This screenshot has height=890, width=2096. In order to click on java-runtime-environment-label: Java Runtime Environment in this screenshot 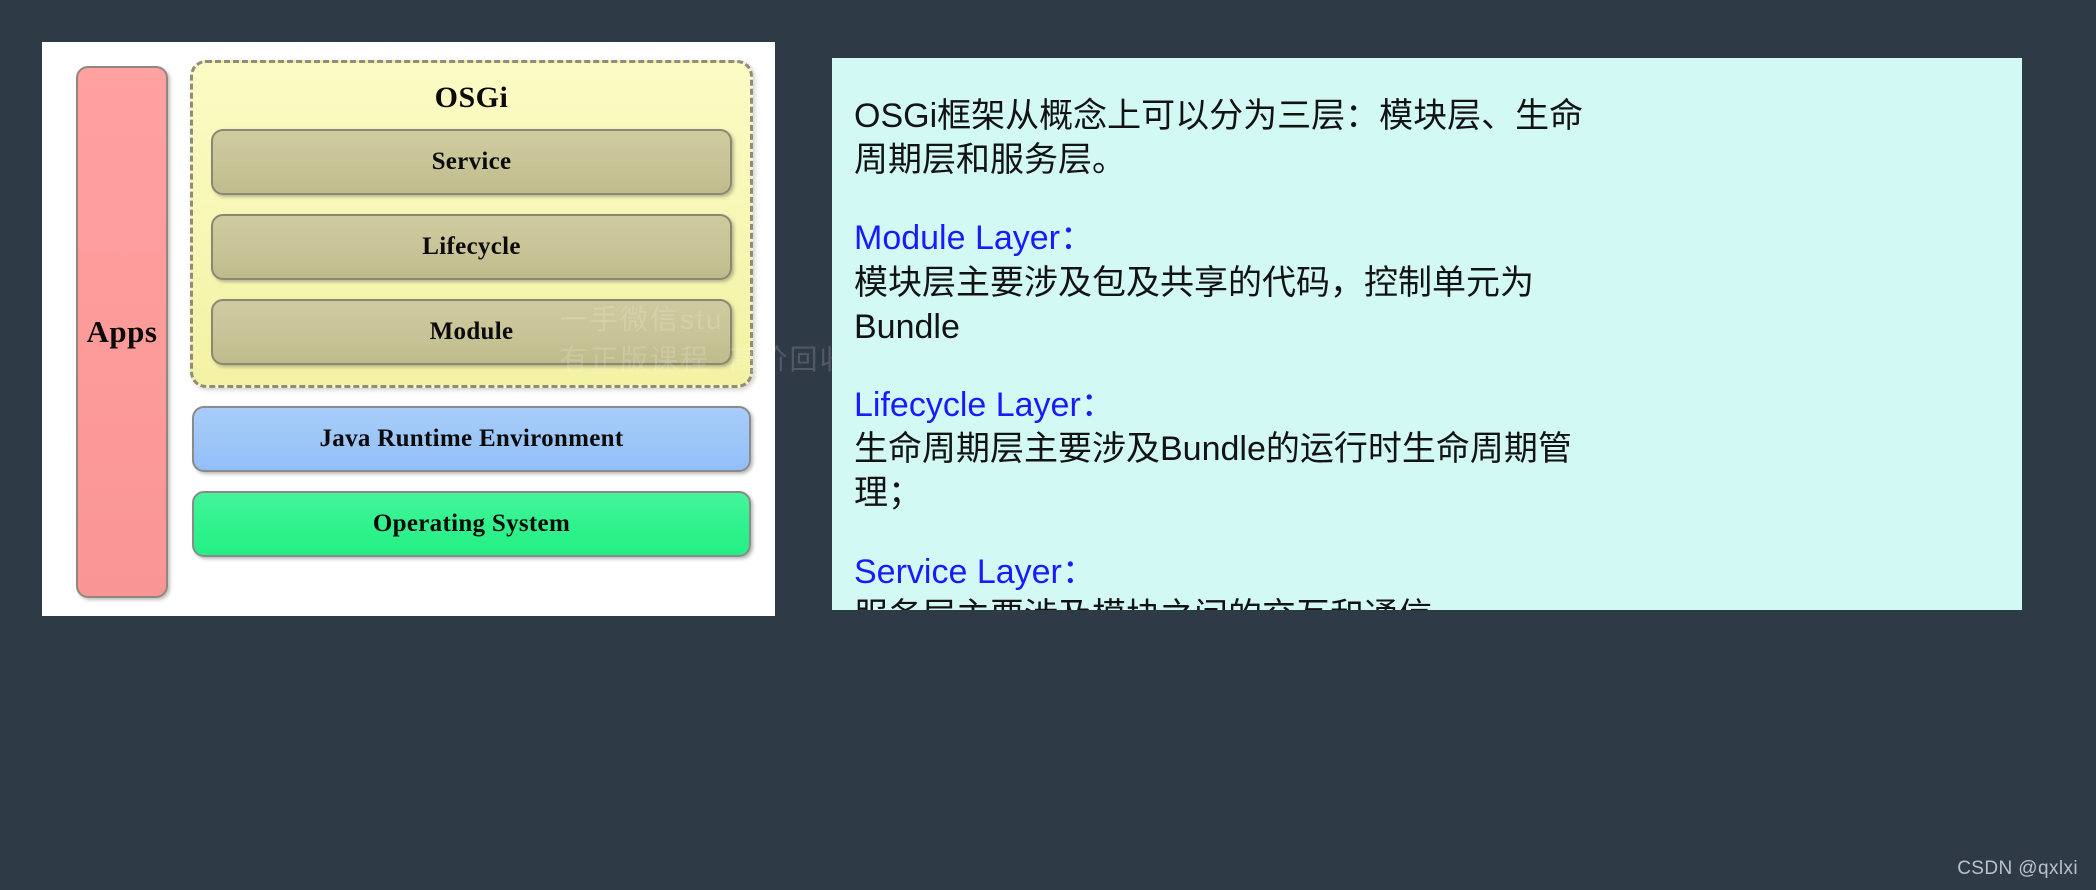, I will do `click(471, 438)`.